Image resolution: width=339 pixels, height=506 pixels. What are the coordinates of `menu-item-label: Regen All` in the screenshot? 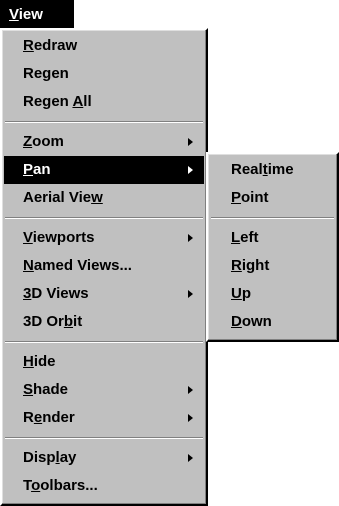 It's located at (57, 101).